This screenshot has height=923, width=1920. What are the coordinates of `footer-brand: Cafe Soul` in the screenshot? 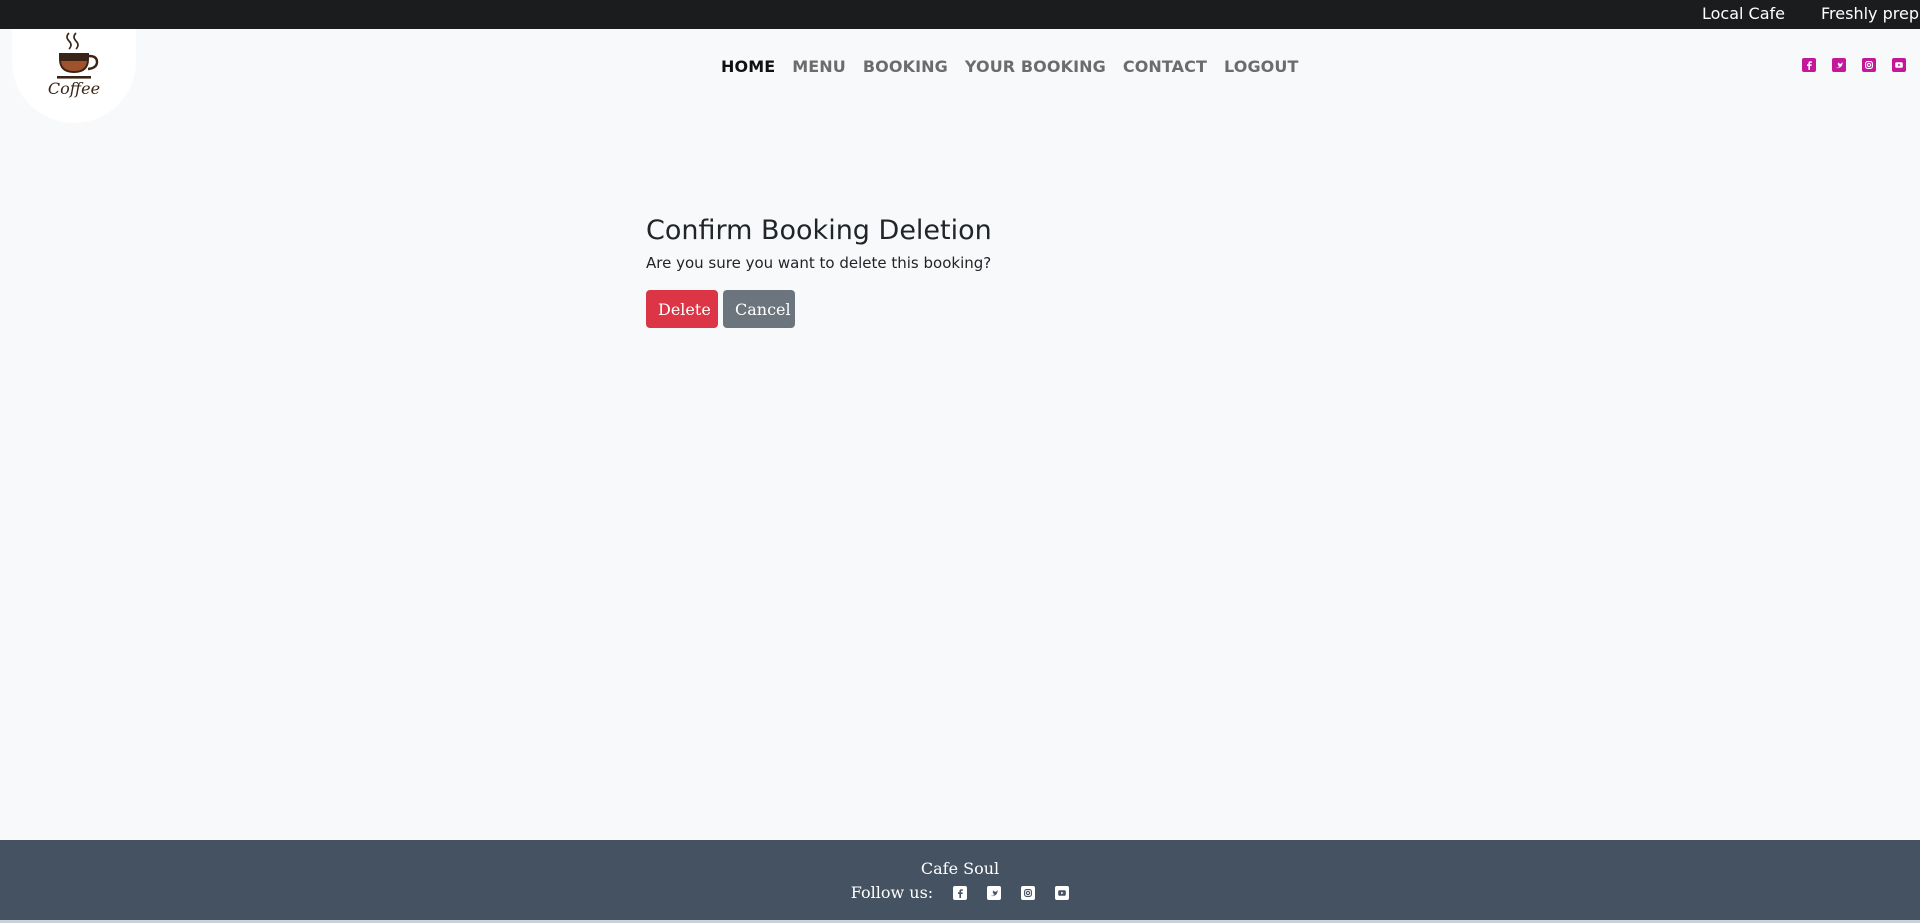 It's located at (960, 868).